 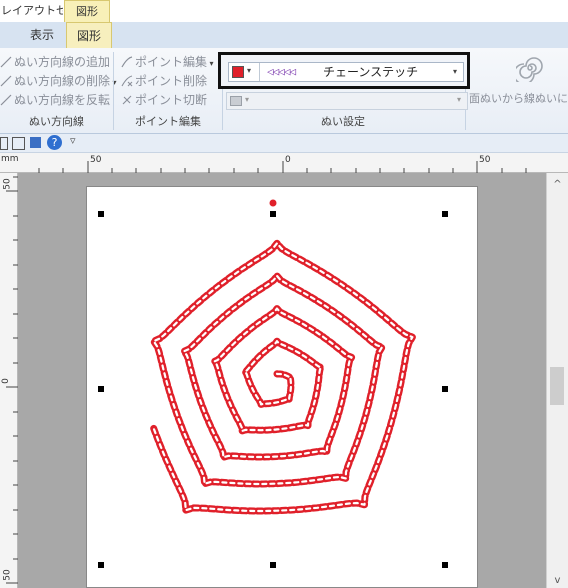 I want to click on rotation-handle, so click(x=273, y=203).